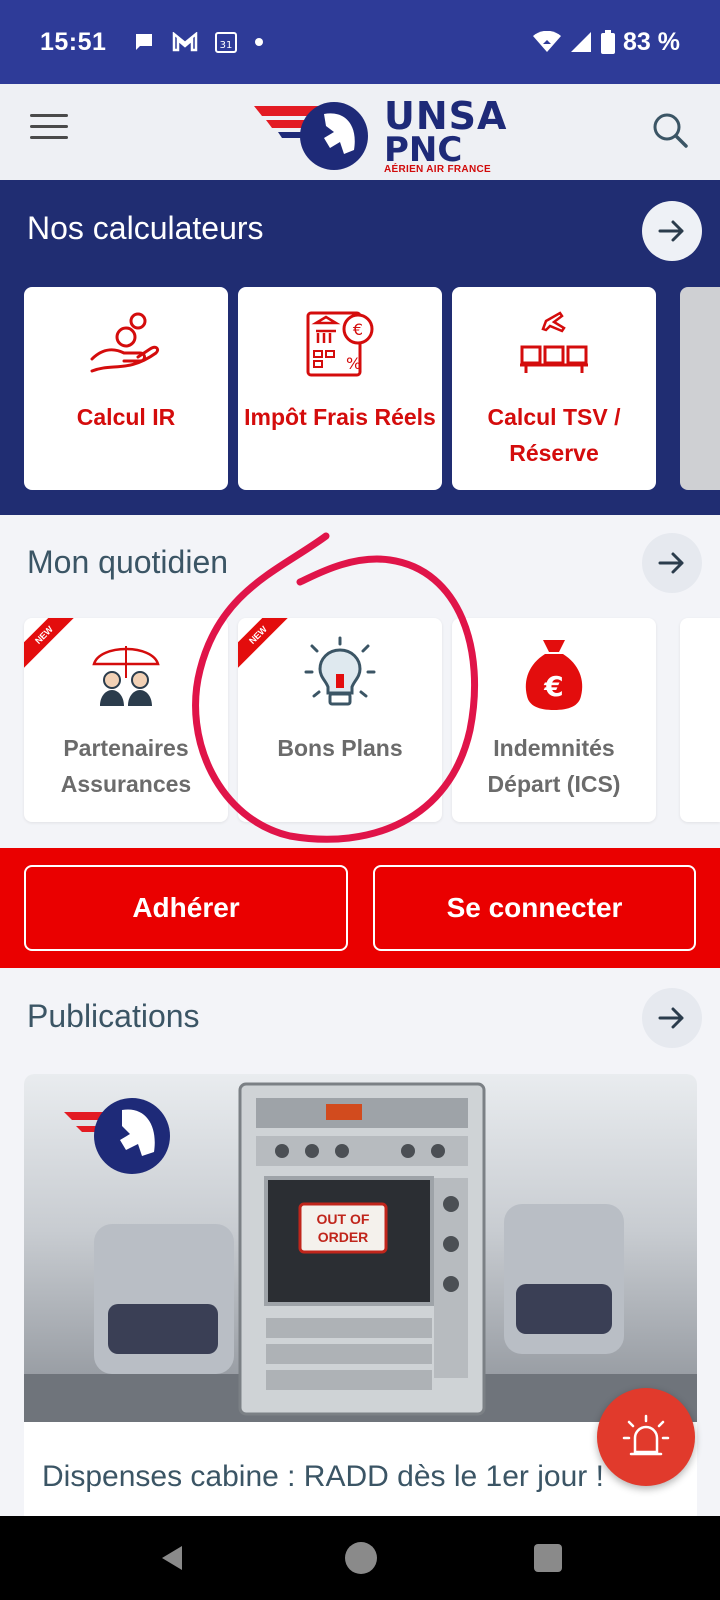 This screenshot has width=720, height=1600. Describe the element at coordinates (172, 1558) in the screenshot. I see `back-icon` at that location.